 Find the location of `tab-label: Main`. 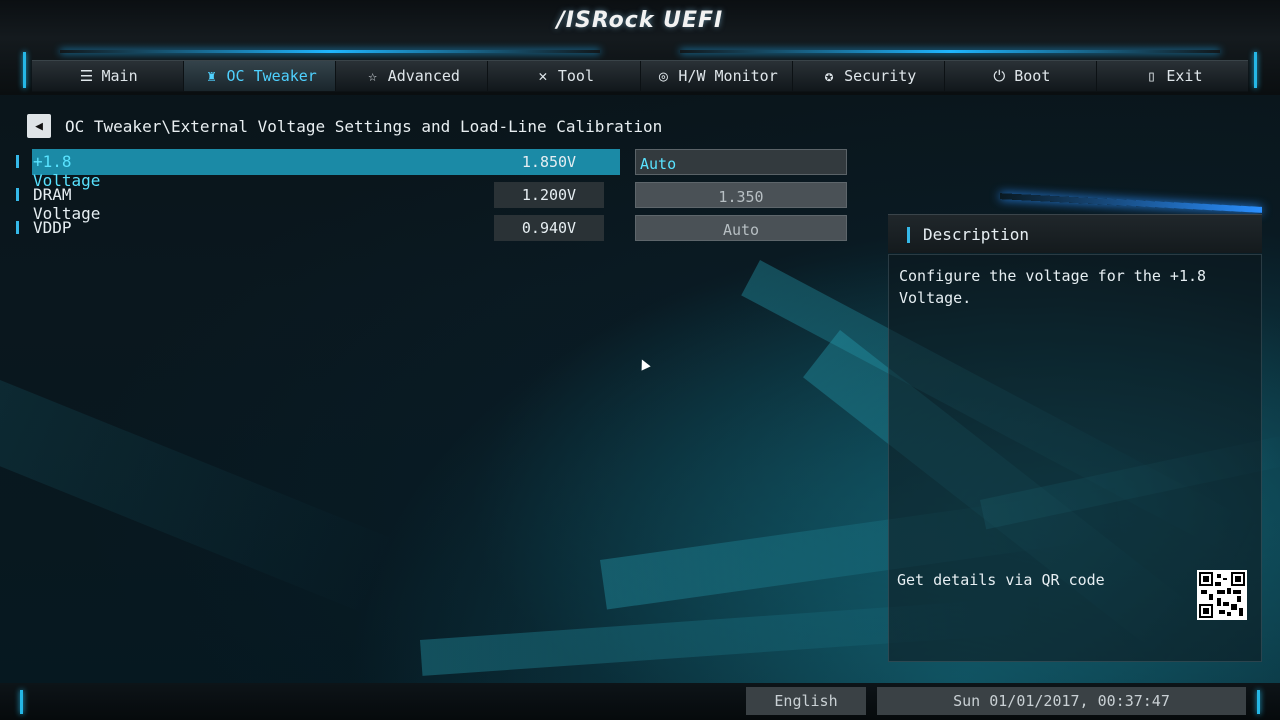

tab-label: Main is located at coordinates (119, 76).